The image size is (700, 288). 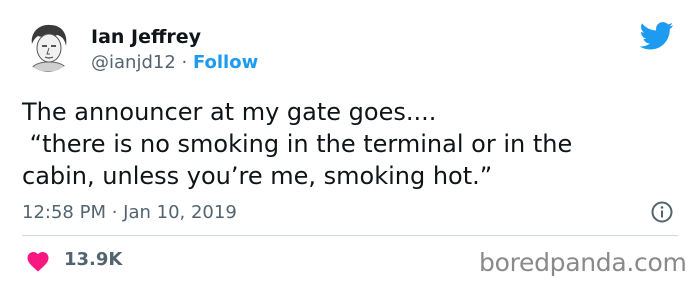 I want to click on twitter-bird-icon, so click(x=656, y=36).